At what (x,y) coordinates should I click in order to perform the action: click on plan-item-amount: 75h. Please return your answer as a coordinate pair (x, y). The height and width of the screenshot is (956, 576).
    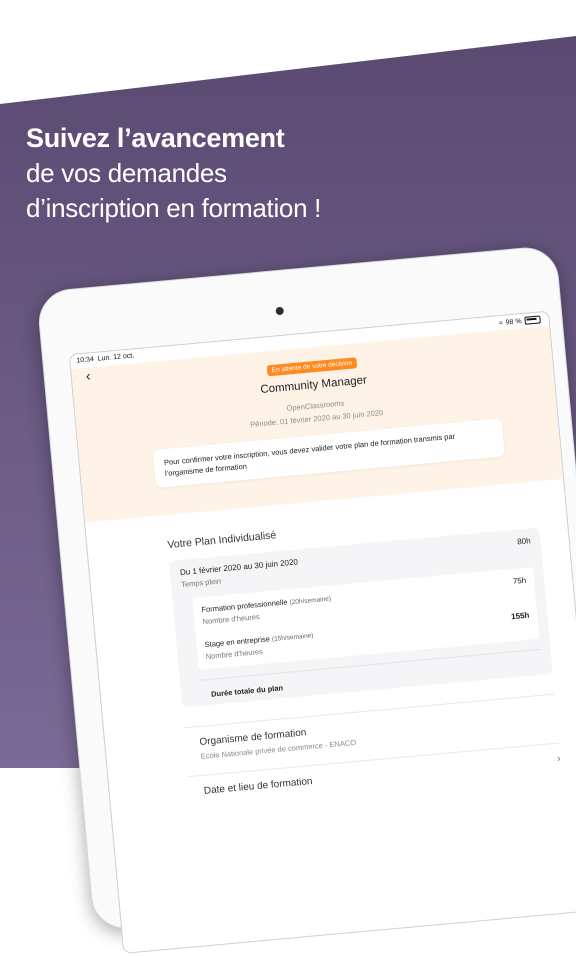
    Looking at the image, I should click on (519, 580).